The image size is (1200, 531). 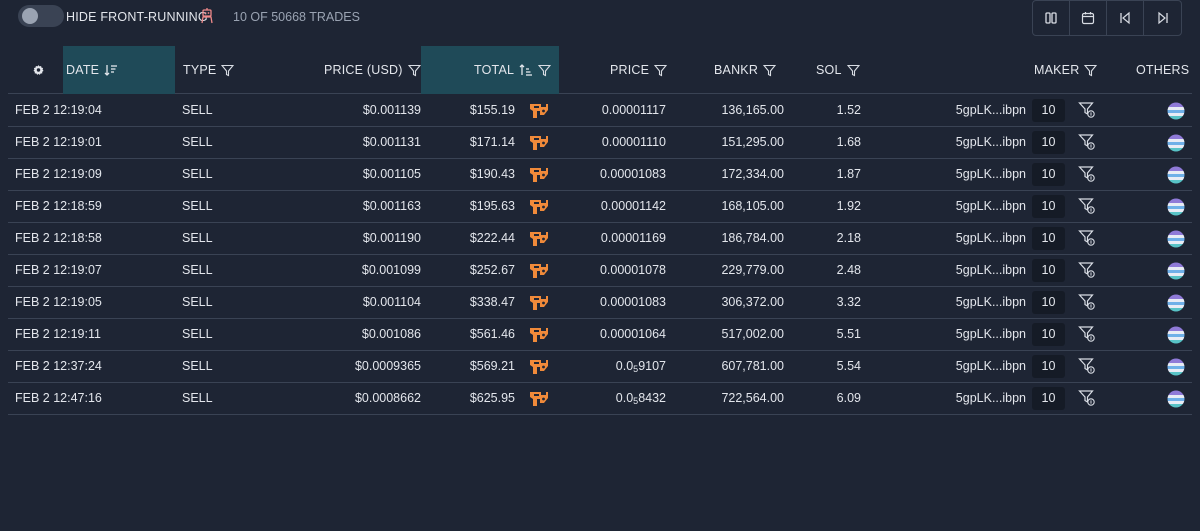 What do you see at coordinates (848, 110) in the screenshot?
I see `trade-sol-amount: 1.52` at bounding box center [848, 110].